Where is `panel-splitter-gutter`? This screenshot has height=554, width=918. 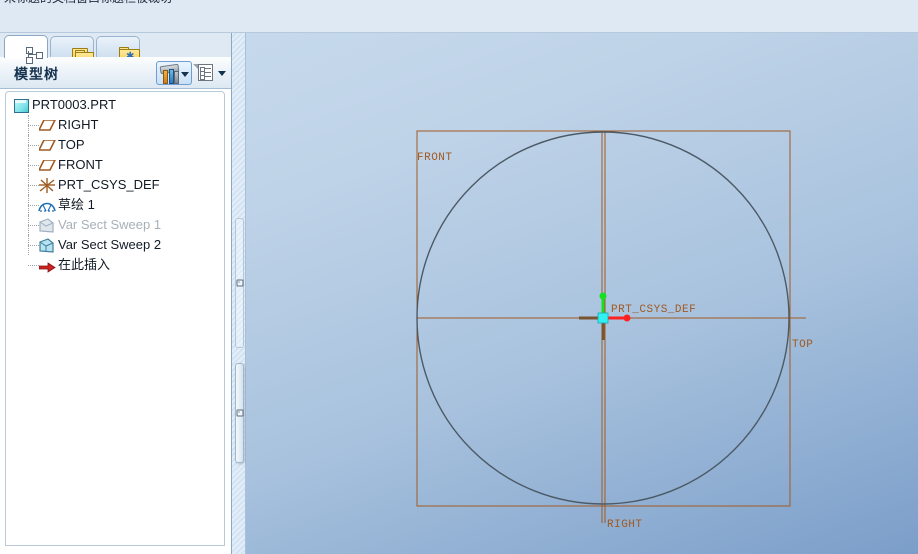
panel-splitter-gutter is located at coordinates (239, 293).